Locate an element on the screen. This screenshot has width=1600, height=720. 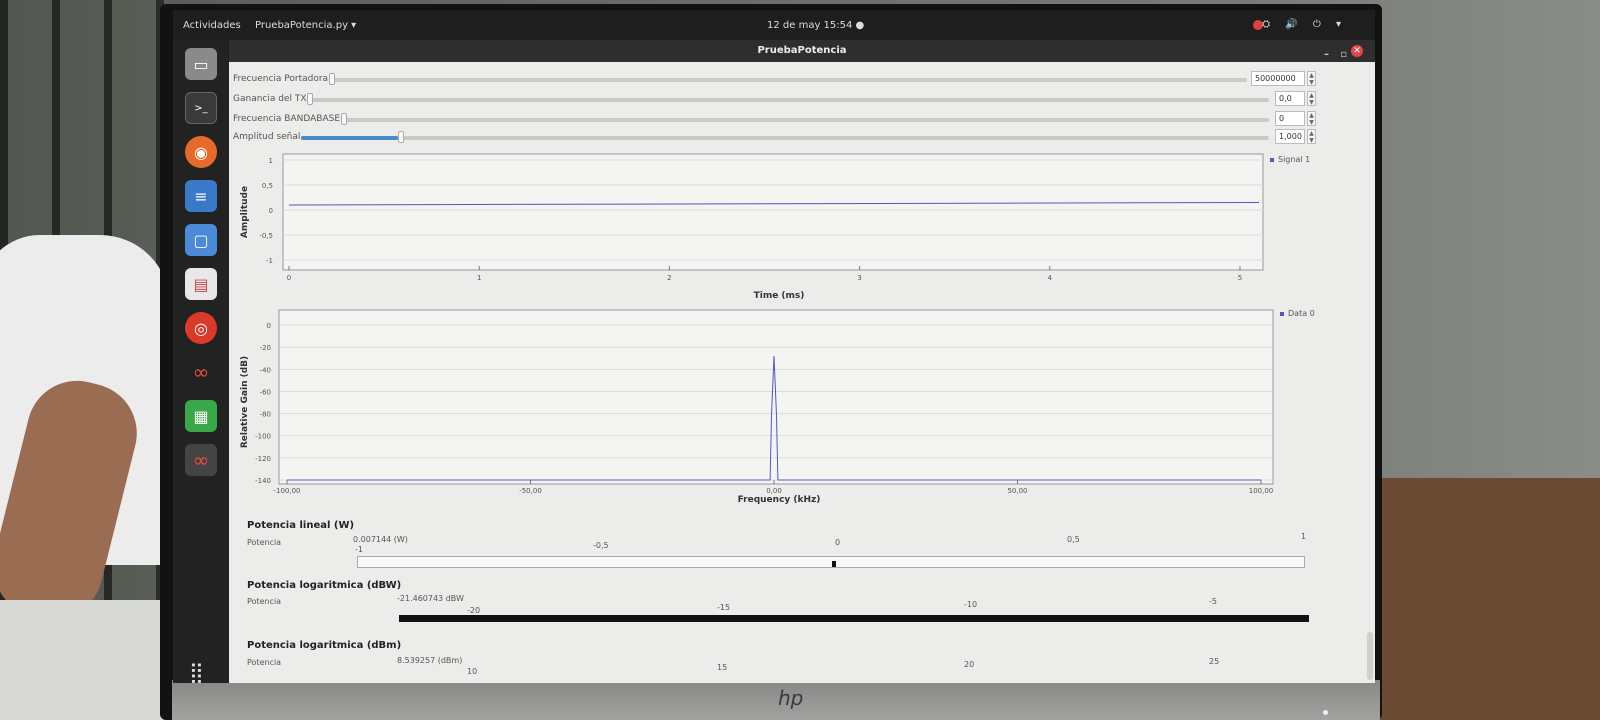
system-tray: ⛭ 🔊 ⏻ ▾ is located at coordinates (1304, 24).